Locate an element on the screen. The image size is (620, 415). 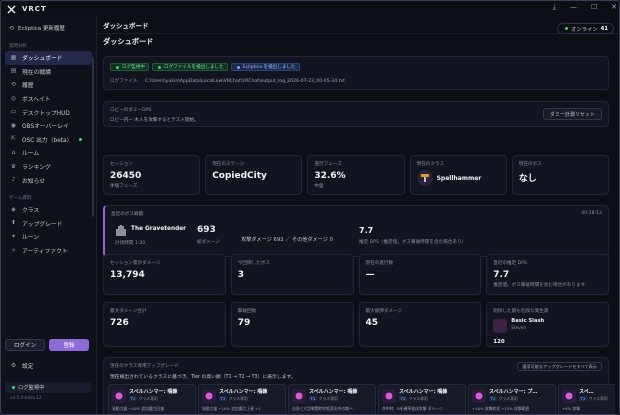
sidebar-item-share: ⇱ OSC 出力（beta） is located at coordinates (48, 140).